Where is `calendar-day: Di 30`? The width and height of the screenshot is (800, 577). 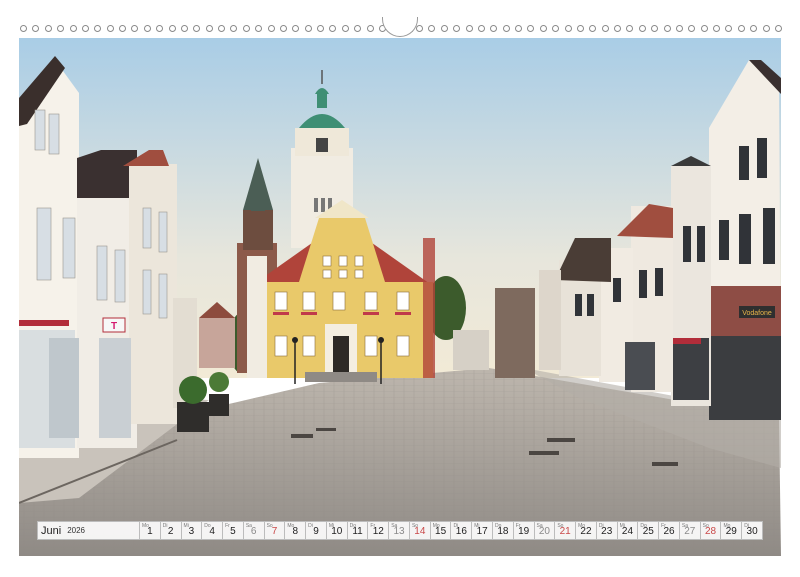
calendar-day: Di 30 is located at coordinates (752, 530).